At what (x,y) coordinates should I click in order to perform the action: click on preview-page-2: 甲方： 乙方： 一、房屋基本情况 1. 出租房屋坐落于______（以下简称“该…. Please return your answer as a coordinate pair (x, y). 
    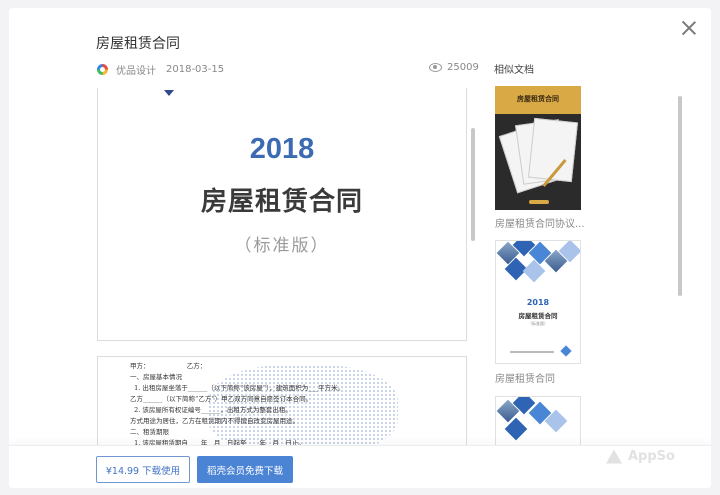
    Looking at the image, I should click on (282, 402).